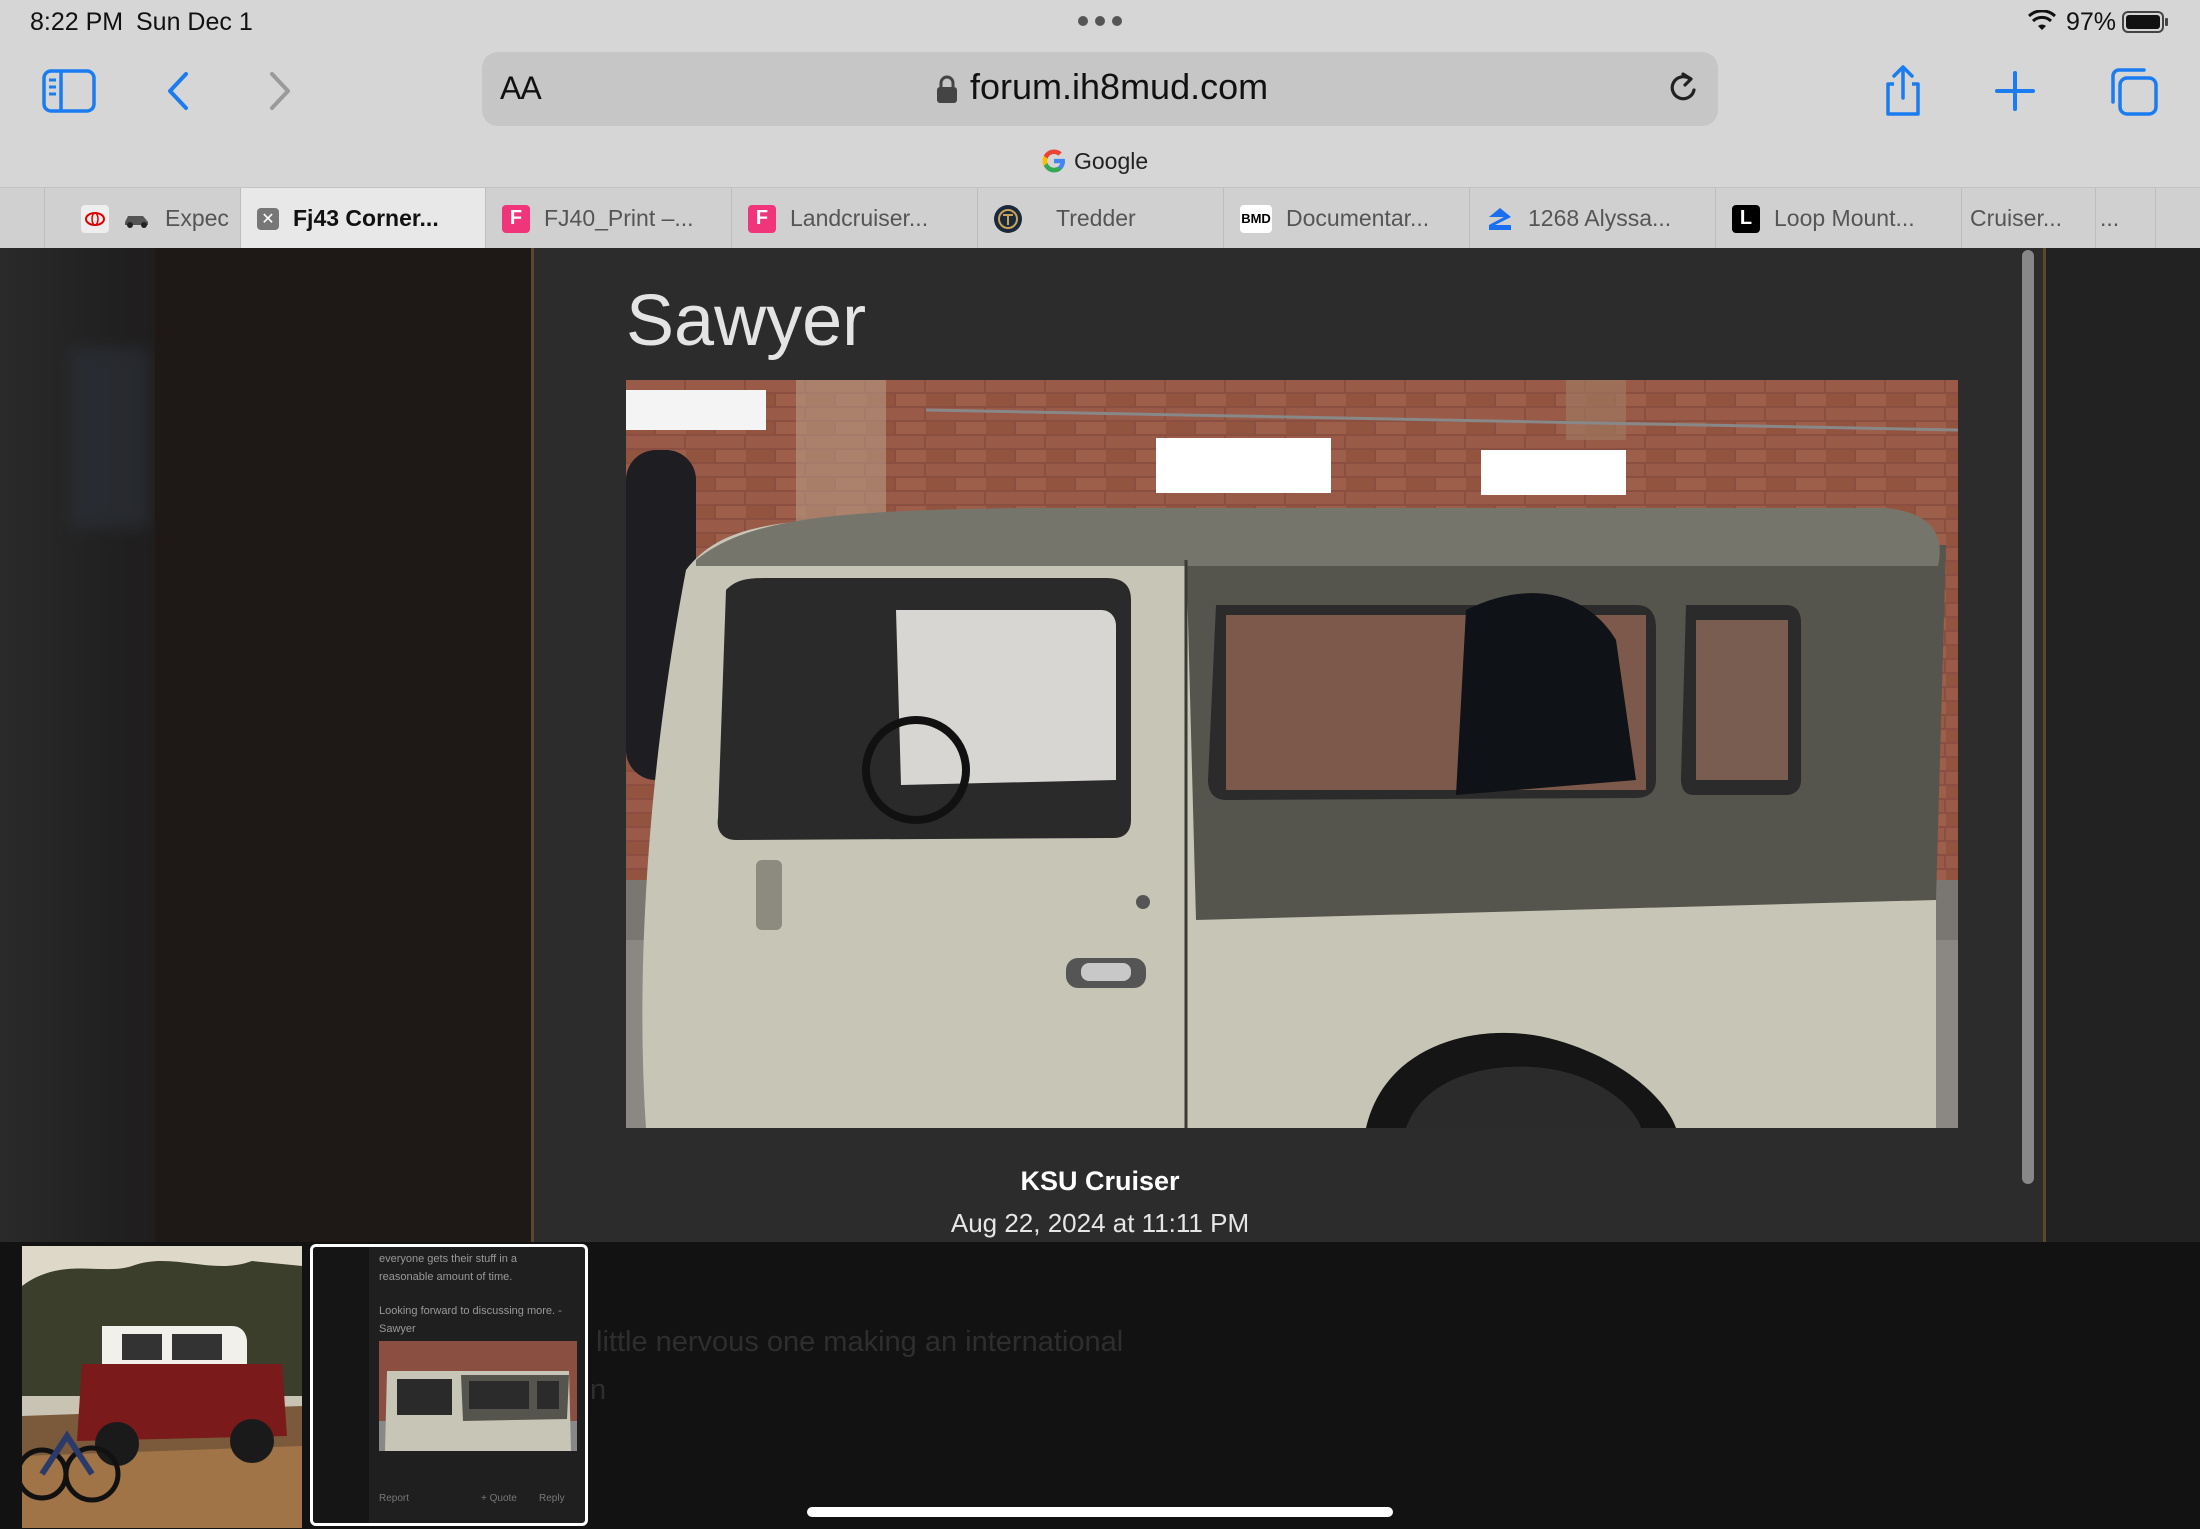 The image size is (2200, 1529). Describe the element at coordinates (1500, 219) in the screenshot. I see `zillow-icon` at that location.